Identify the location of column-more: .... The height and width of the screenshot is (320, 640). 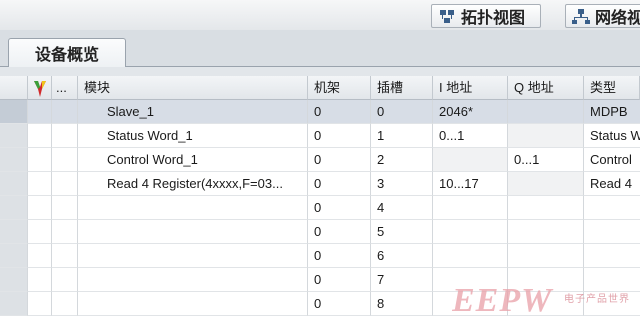
(65, 88).